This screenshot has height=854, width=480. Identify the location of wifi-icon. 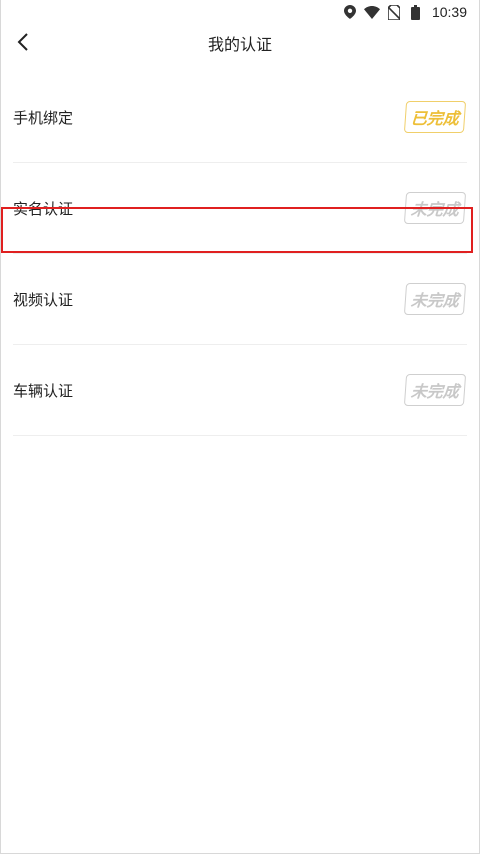
(371, 12).